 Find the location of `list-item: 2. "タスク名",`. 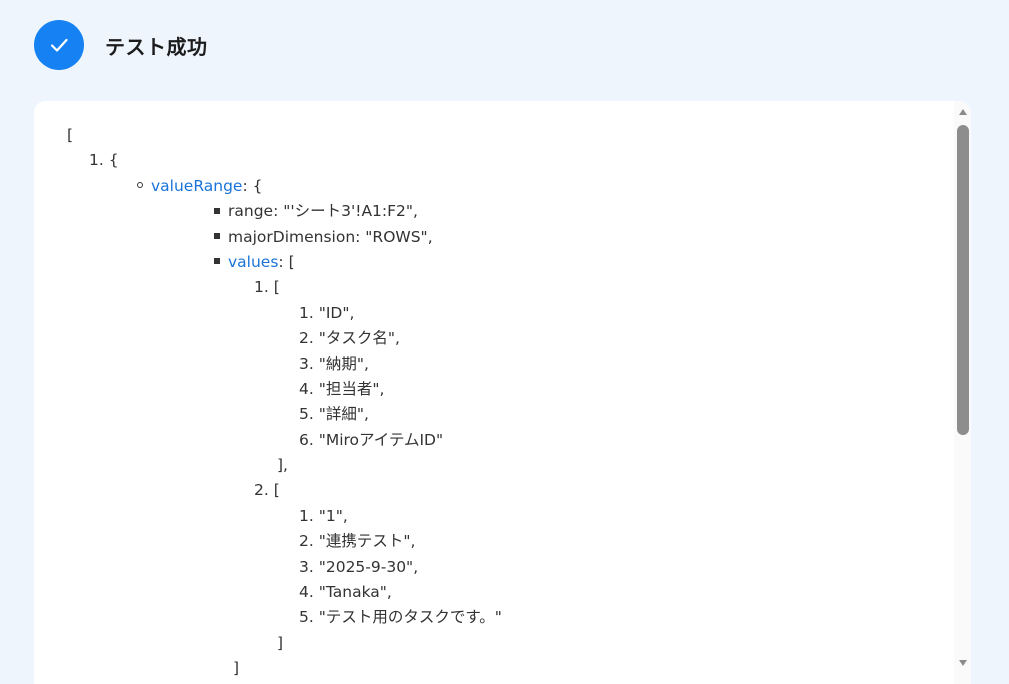

list-item: 2. "タスク名", is located at coordinates (349, 338).